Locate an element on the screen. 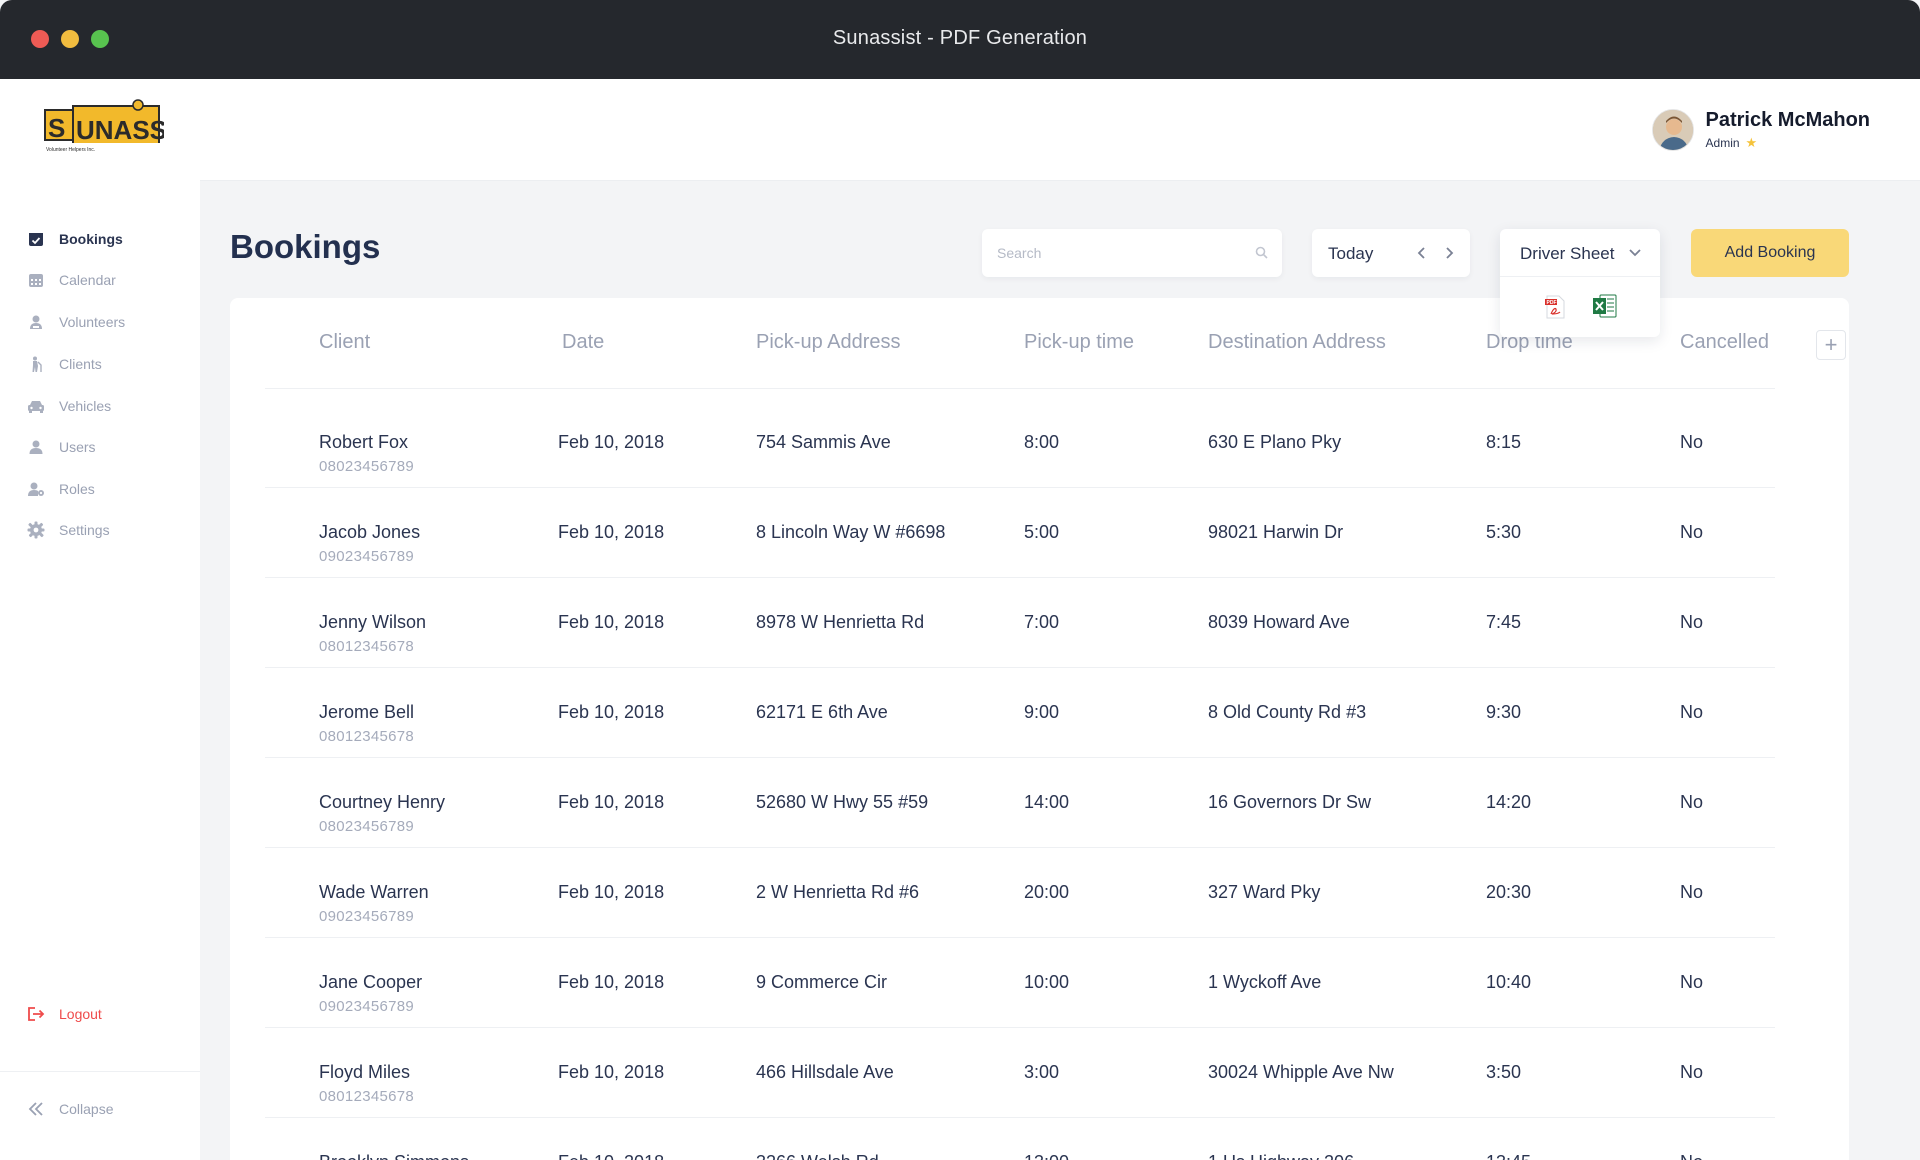 The image size is (1920, 1160). column-header-client: Client is located at coordinates (344, 342).